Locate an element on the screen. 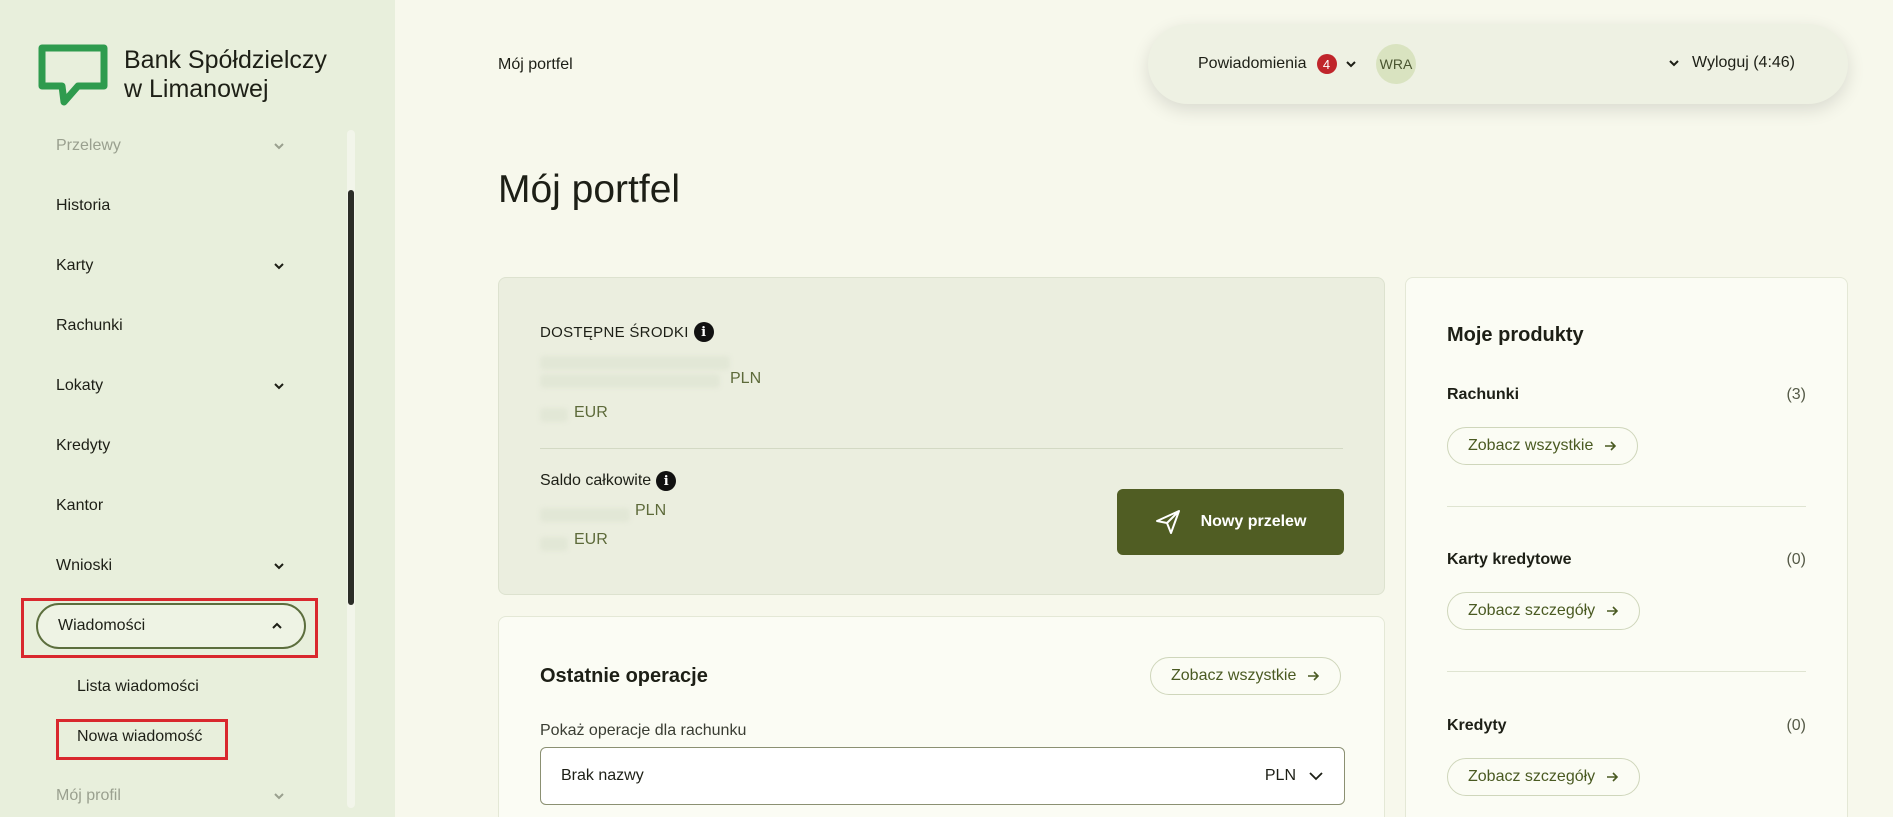 The height and width of the screenshot is (817, 1893). total-balance-heading: Saldo całkowite i is located at coordinates (608, 481).